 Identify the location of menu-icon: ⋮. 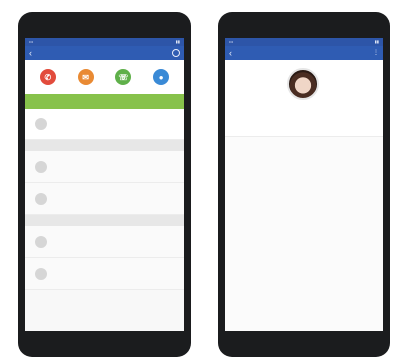
(376, 53).